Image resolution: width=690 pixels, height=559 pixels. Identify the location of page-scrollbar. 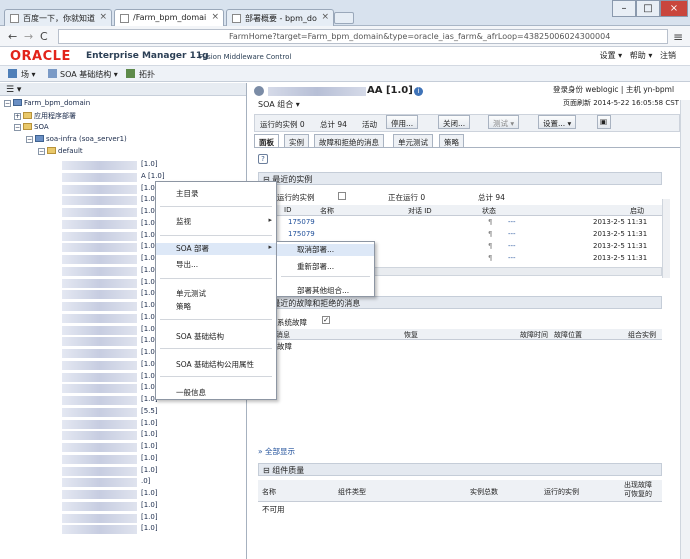
(685, 329).